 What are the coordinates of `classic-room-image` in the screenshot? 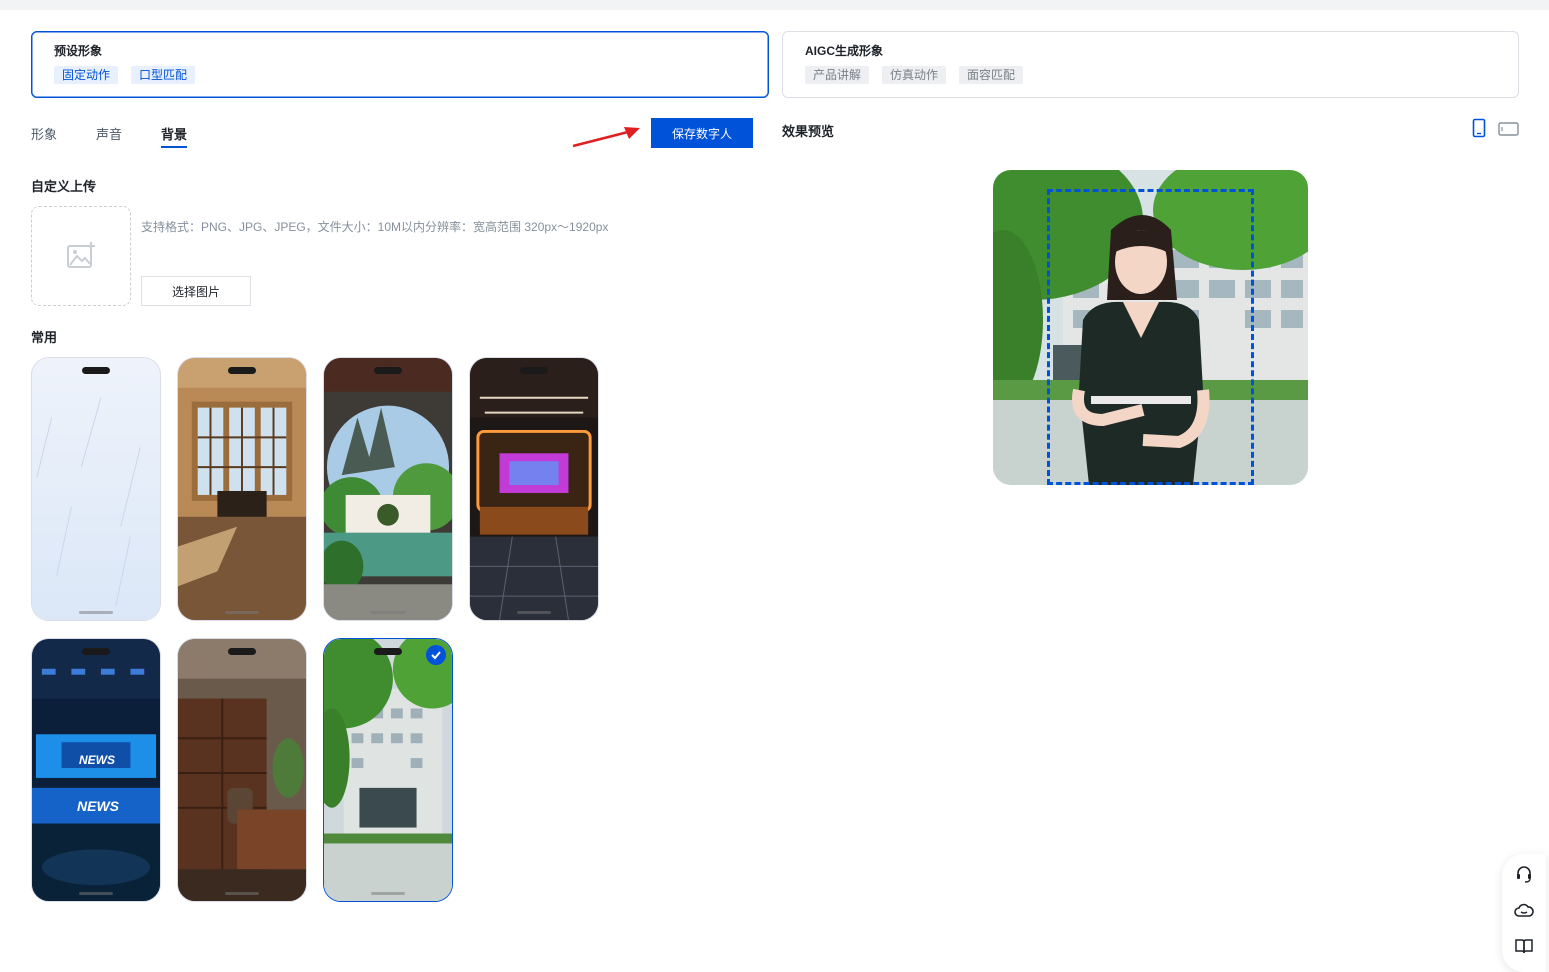 It's located at (242, 489).